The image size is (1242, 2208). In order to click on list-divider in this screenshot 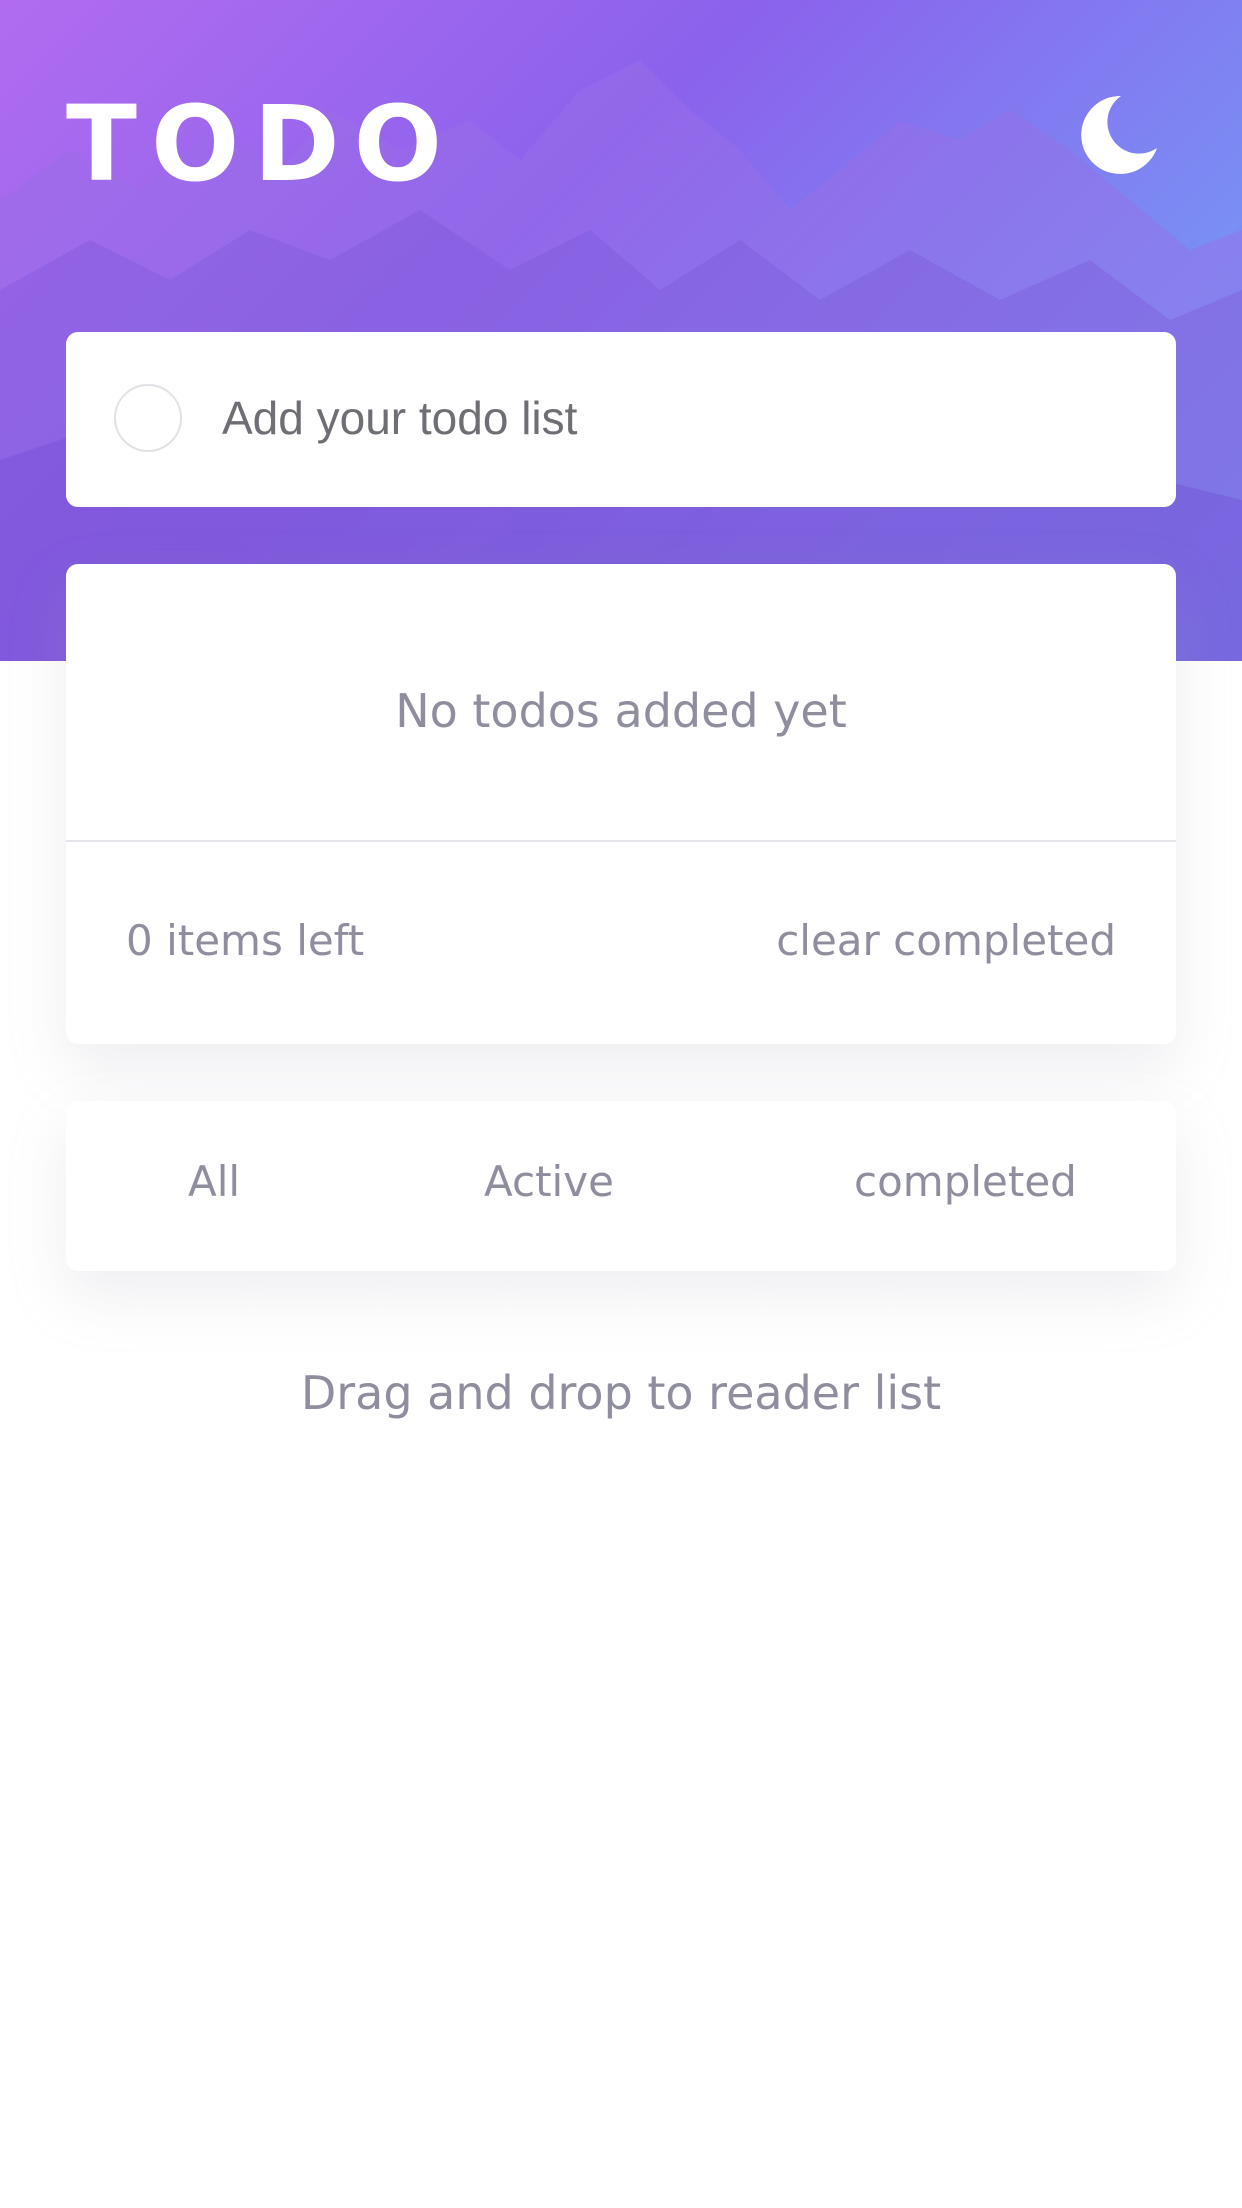, I will do `click(621, 841)`.